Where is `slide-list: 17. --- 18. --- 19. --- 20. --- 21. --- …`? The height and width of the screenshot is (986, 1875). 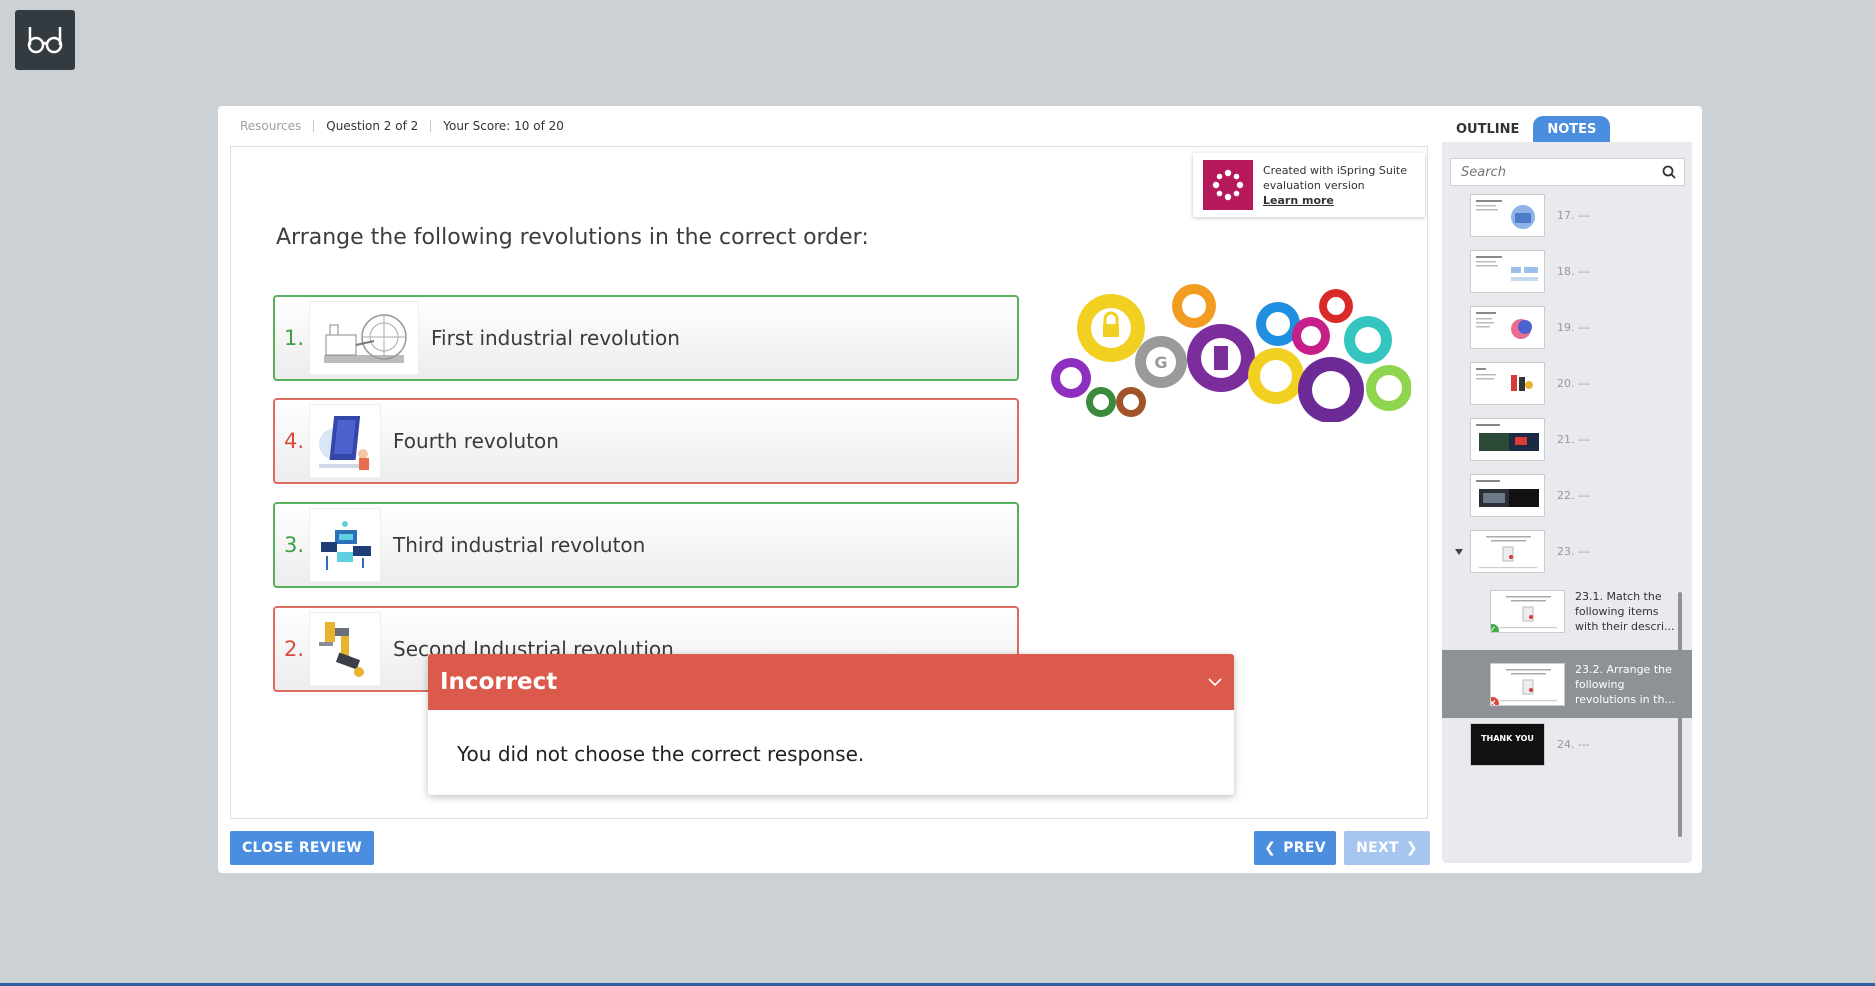
slide-list: 17. --- 18. --- 19. --- 20. --- 21. --- … is located at coordinates (1567, 528).